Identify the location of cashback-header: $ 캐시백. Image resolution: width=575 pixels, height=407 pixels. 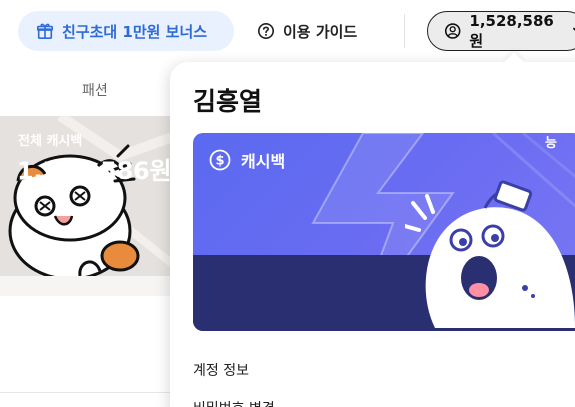
(247, 160).